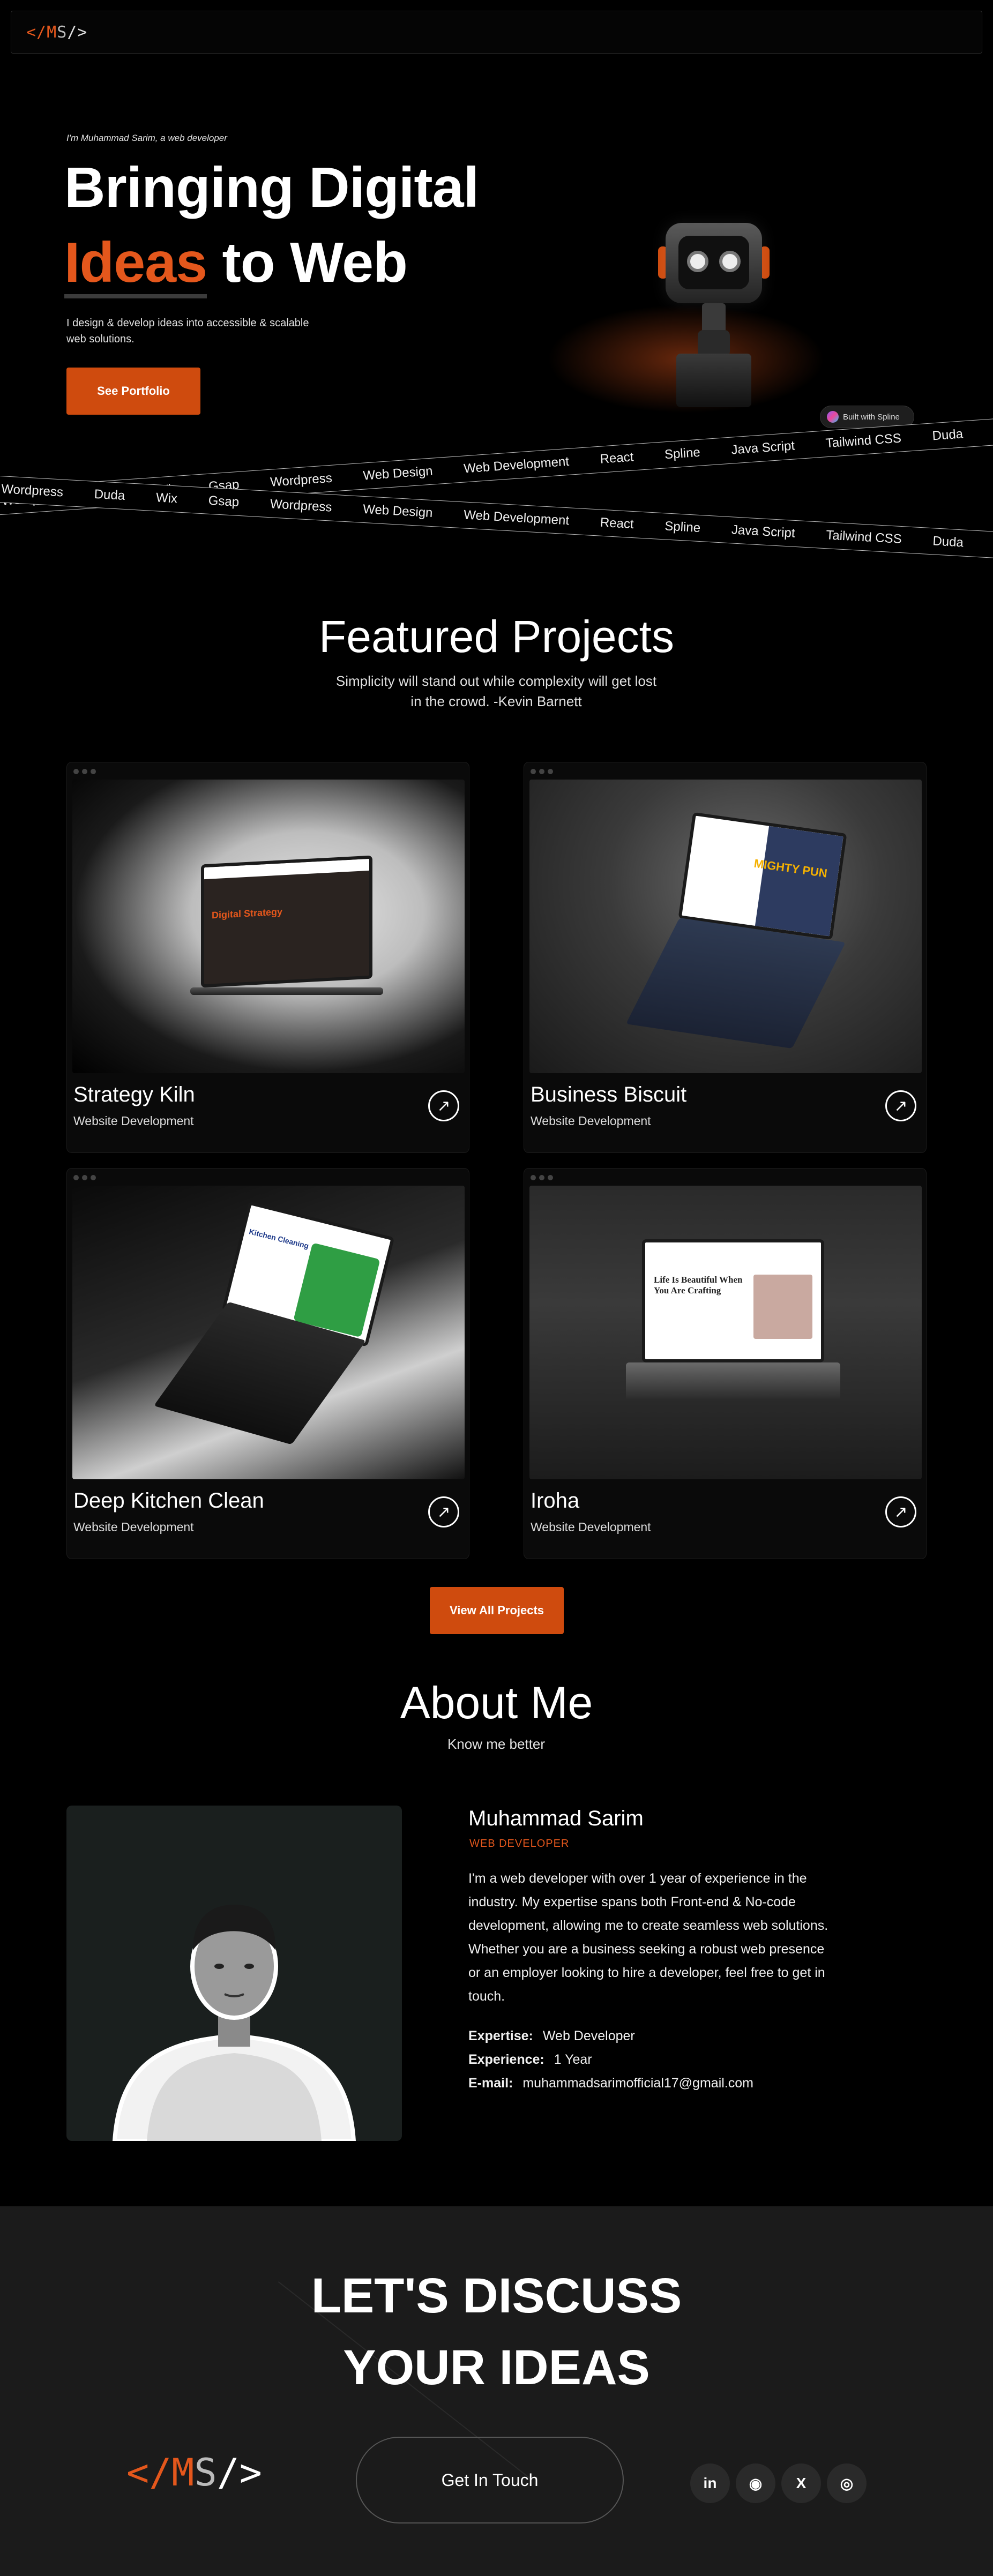  Describe the element at coordinates (755, 2483) in the screenshot. I see `github-icon: ◉` at that location.